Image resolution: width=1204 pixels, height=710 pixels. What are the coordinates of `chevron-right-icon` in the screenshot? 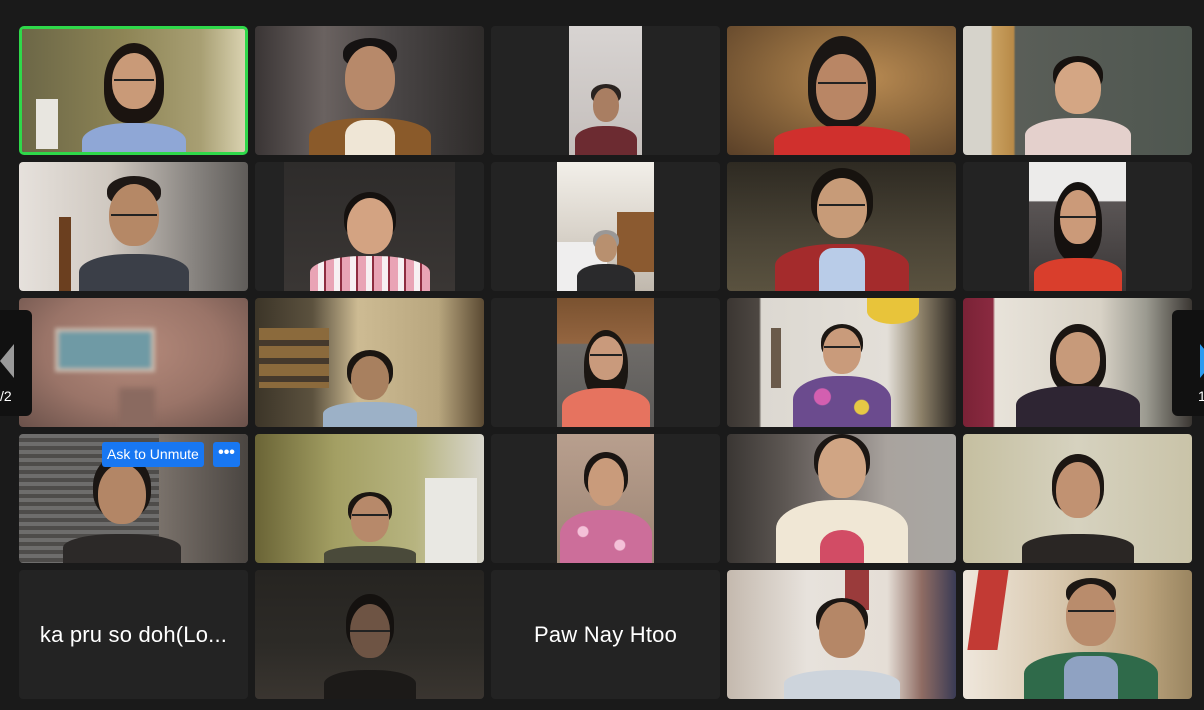 It's located at (1202, 361).